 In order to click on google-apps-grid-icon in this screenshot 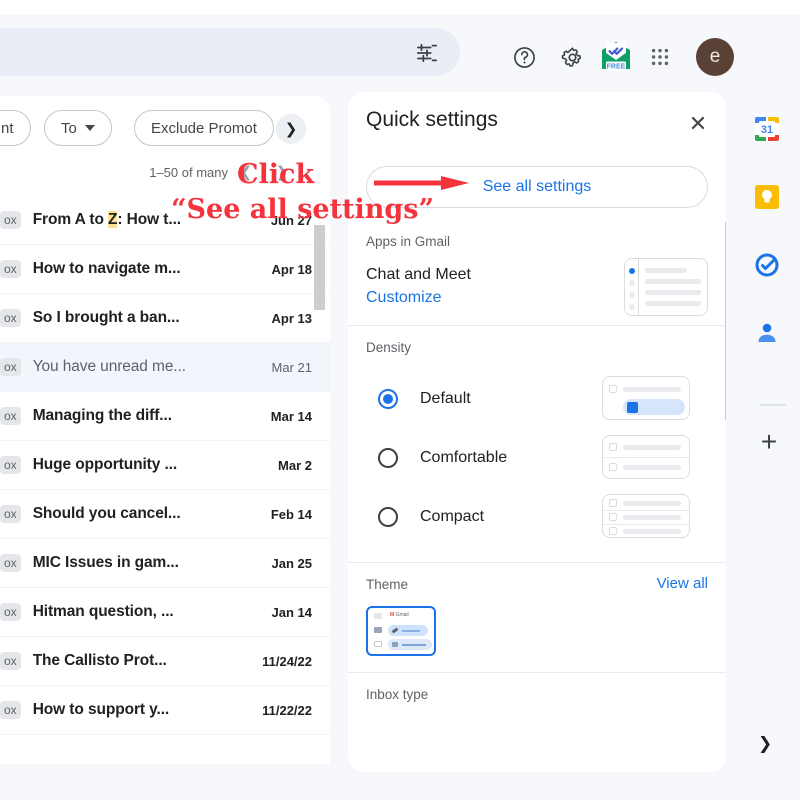, I will do `click(660, 57)`.